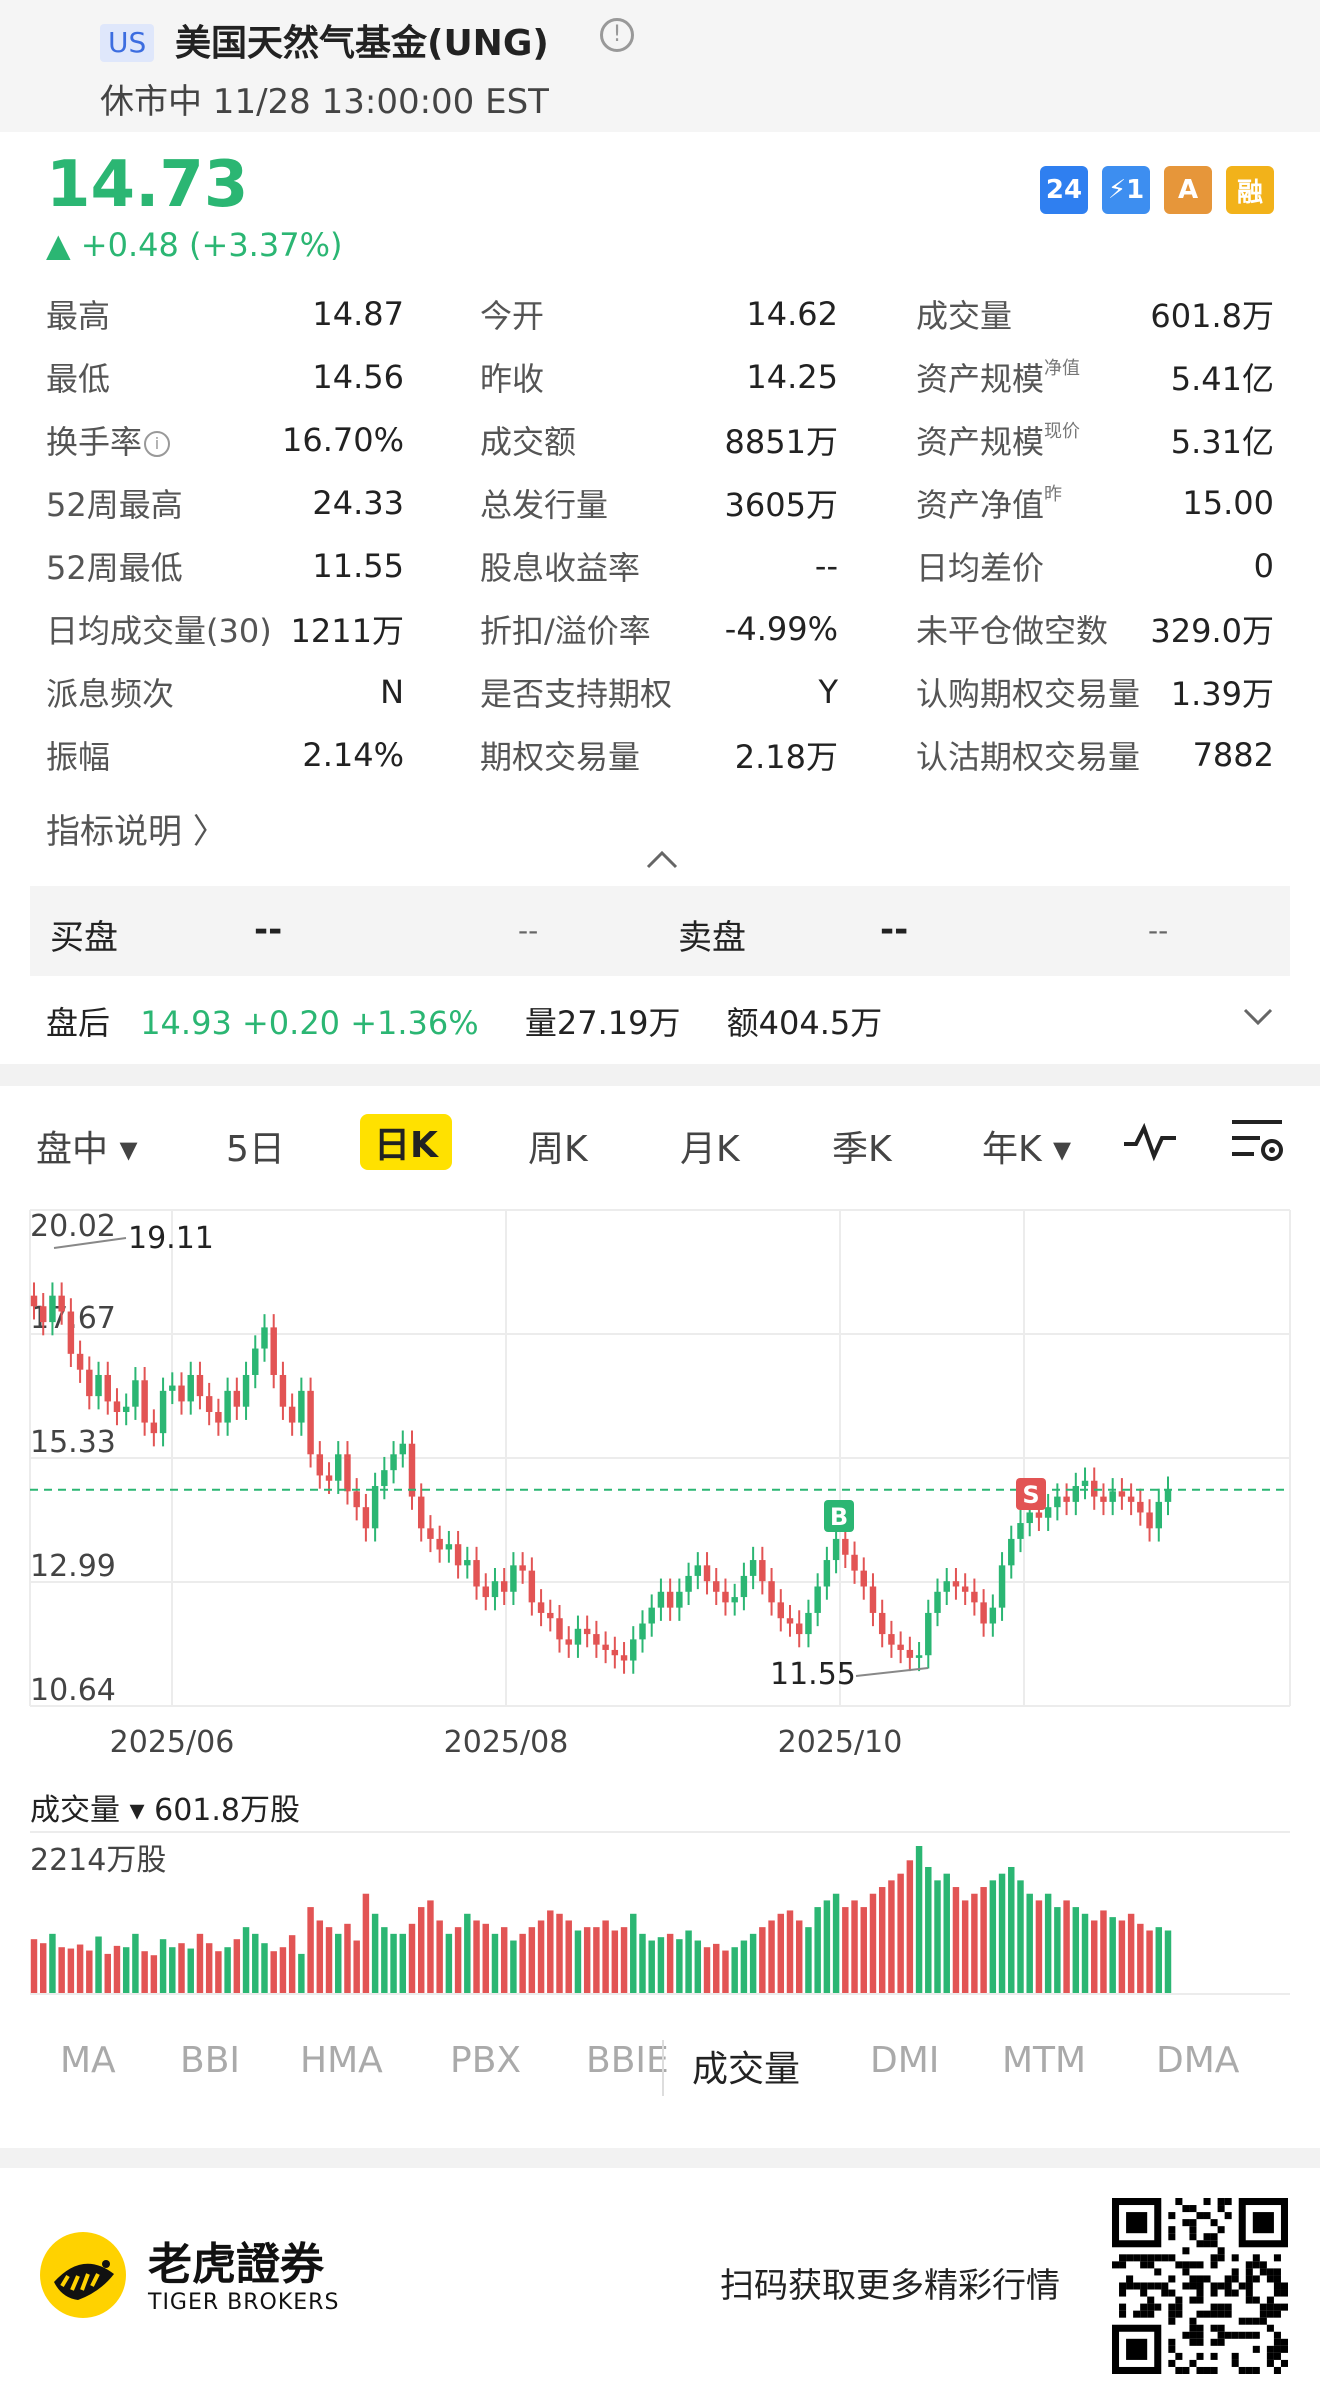 The image size is (1320, 2408). Describe the element at coordinates (1258, 1145) in the screenshot. I see `chart-settings-icon` at that location.